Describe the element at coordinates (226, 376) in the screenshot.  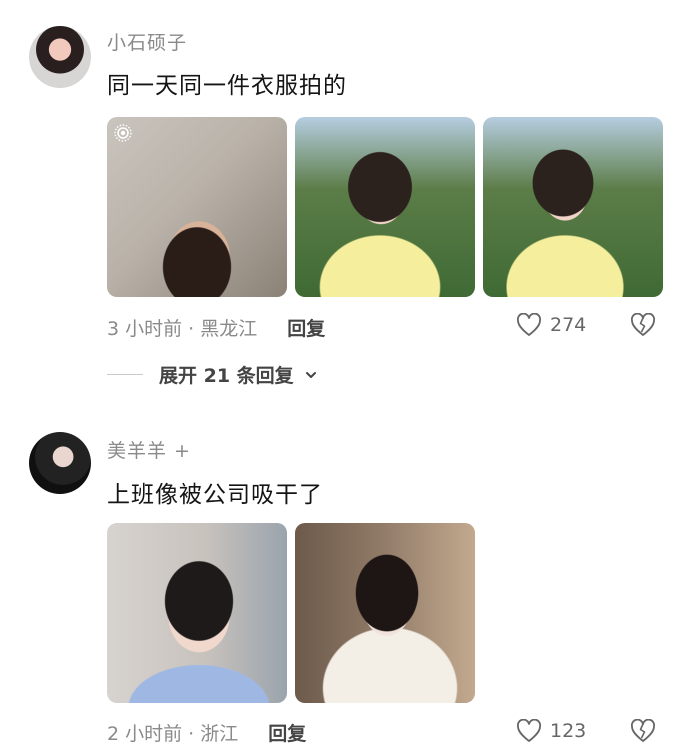
I see `expand-replies-label: 展开 21 条回复` at that location.